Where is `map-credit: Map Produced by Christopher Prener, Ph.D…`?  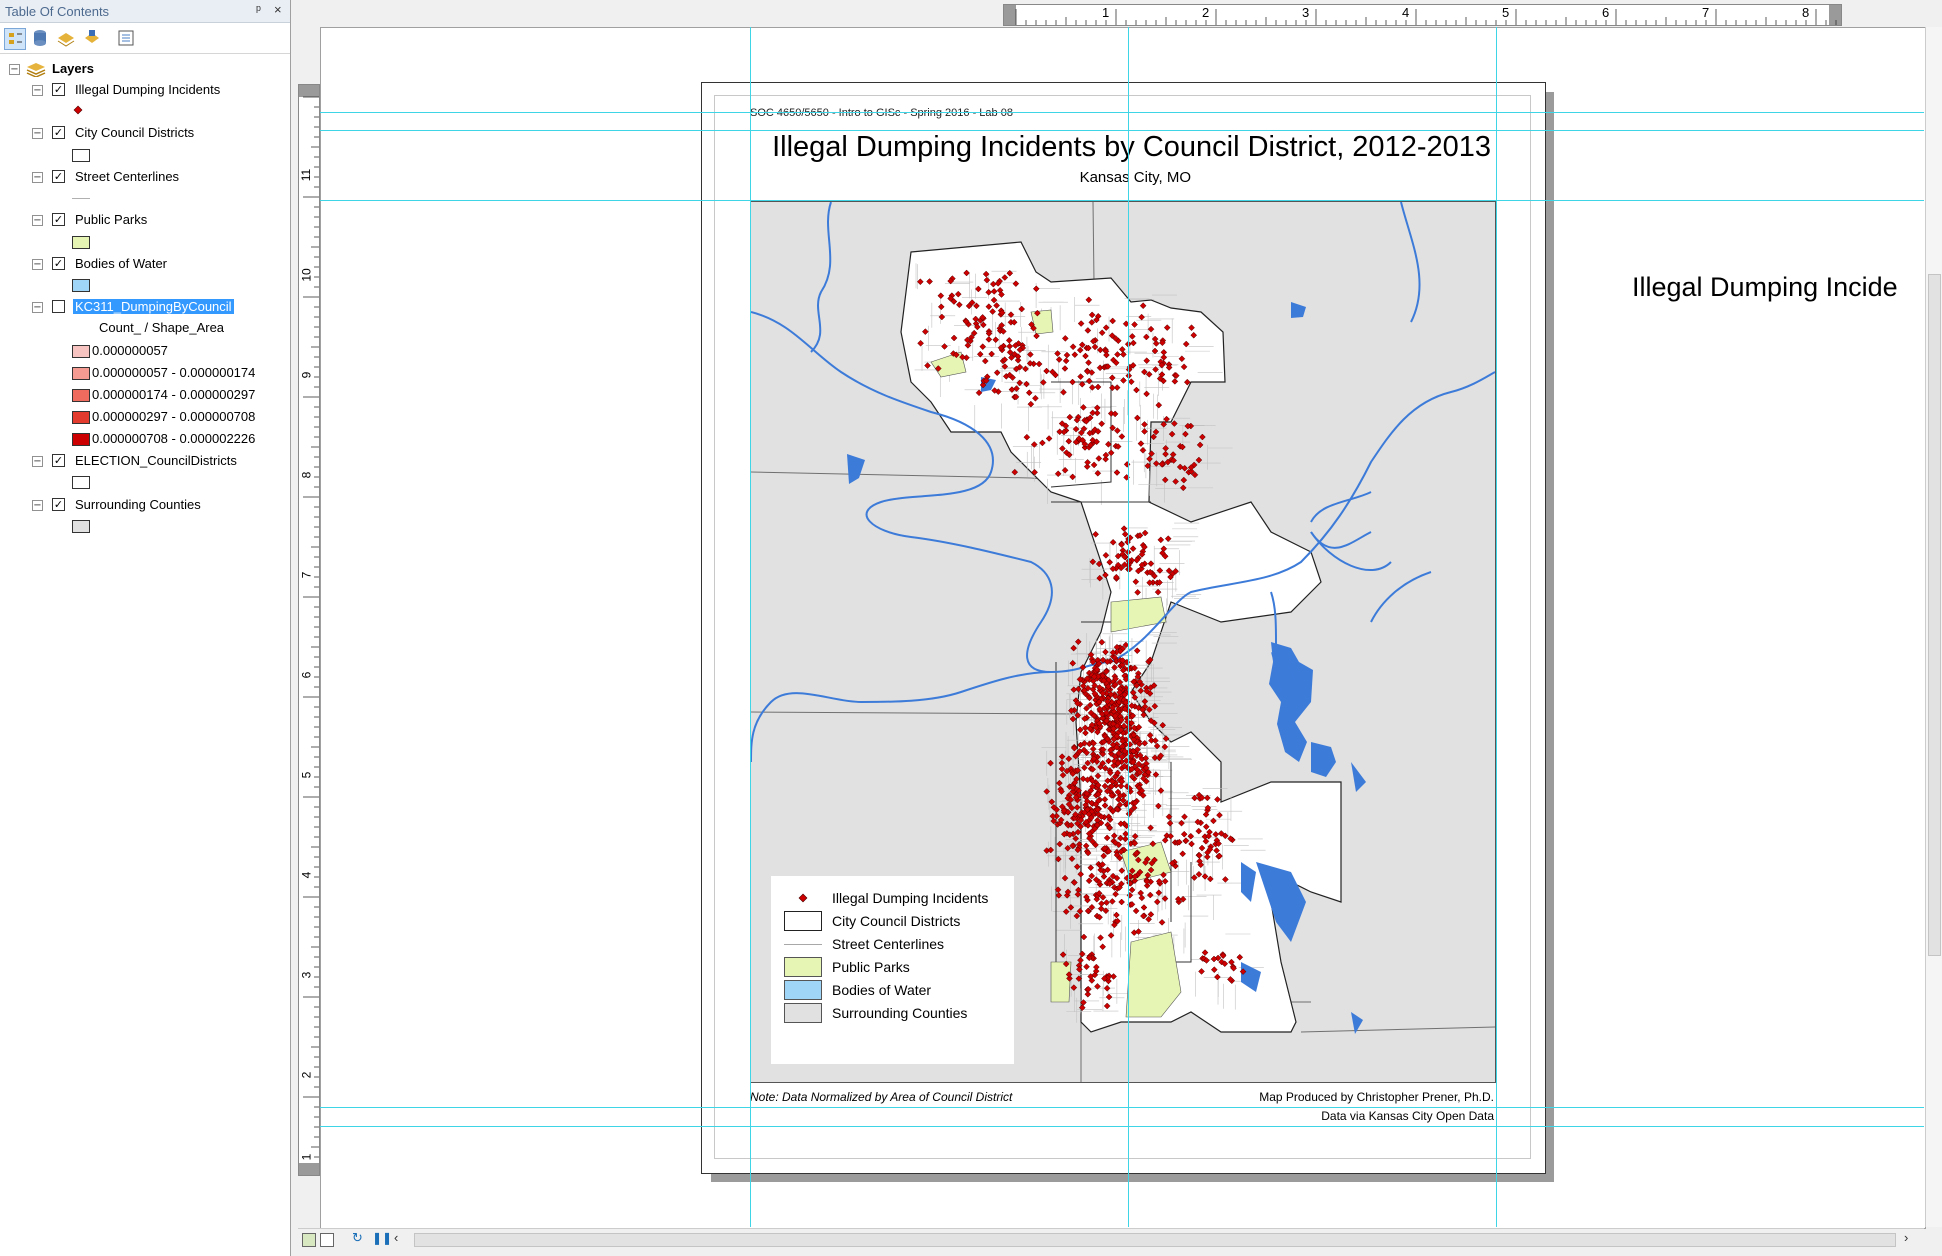 map-credit: Map Produced by Christopher Prener, Ph.D… is located at coordinates (1376, 1097).